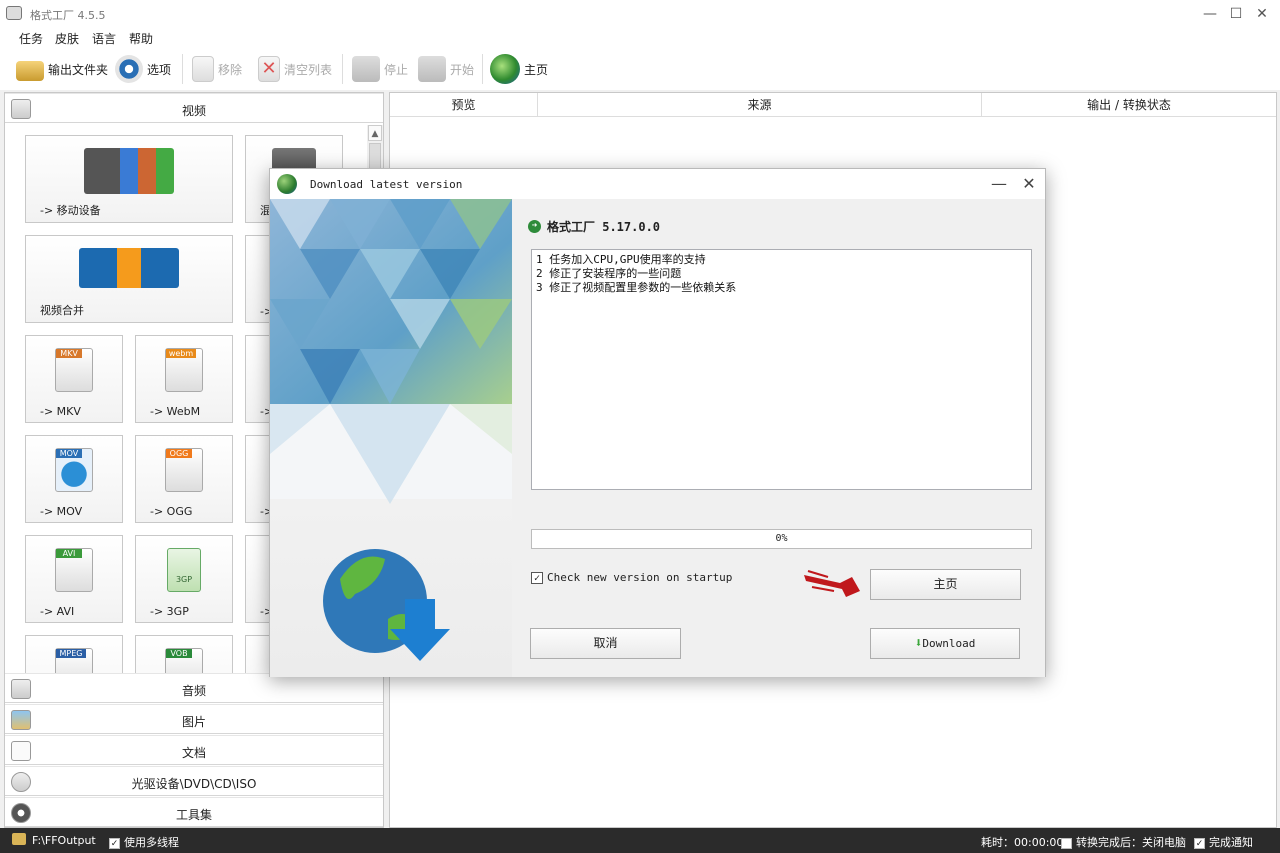 This screenshot has width=1280, height=853. What do you see at coordinates (69, 453) in the screenshot?
I see `mov-badge: MOV` at bounding box center [69, 453].